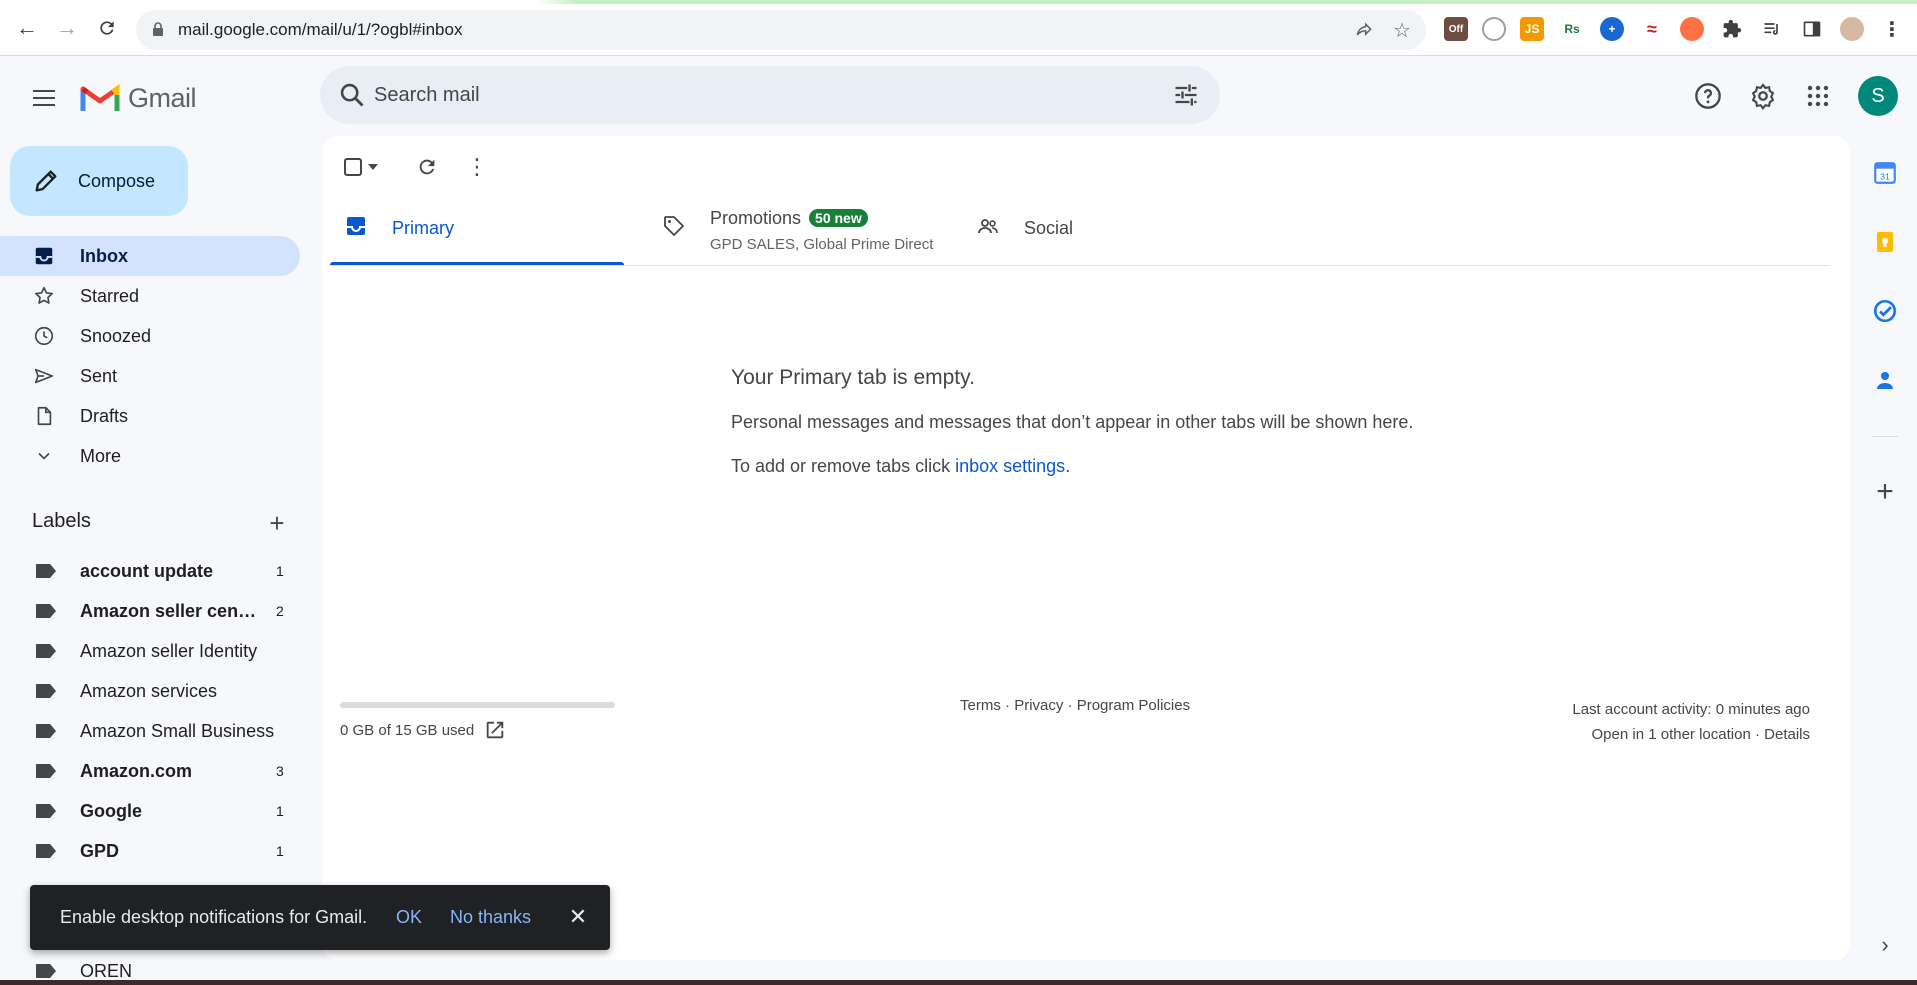 The width and height of the screenshot is (1917, 985). Describe the element at coordinates (409, 917) in the screenshot. I see `toast-ok-button: OK` at that location.